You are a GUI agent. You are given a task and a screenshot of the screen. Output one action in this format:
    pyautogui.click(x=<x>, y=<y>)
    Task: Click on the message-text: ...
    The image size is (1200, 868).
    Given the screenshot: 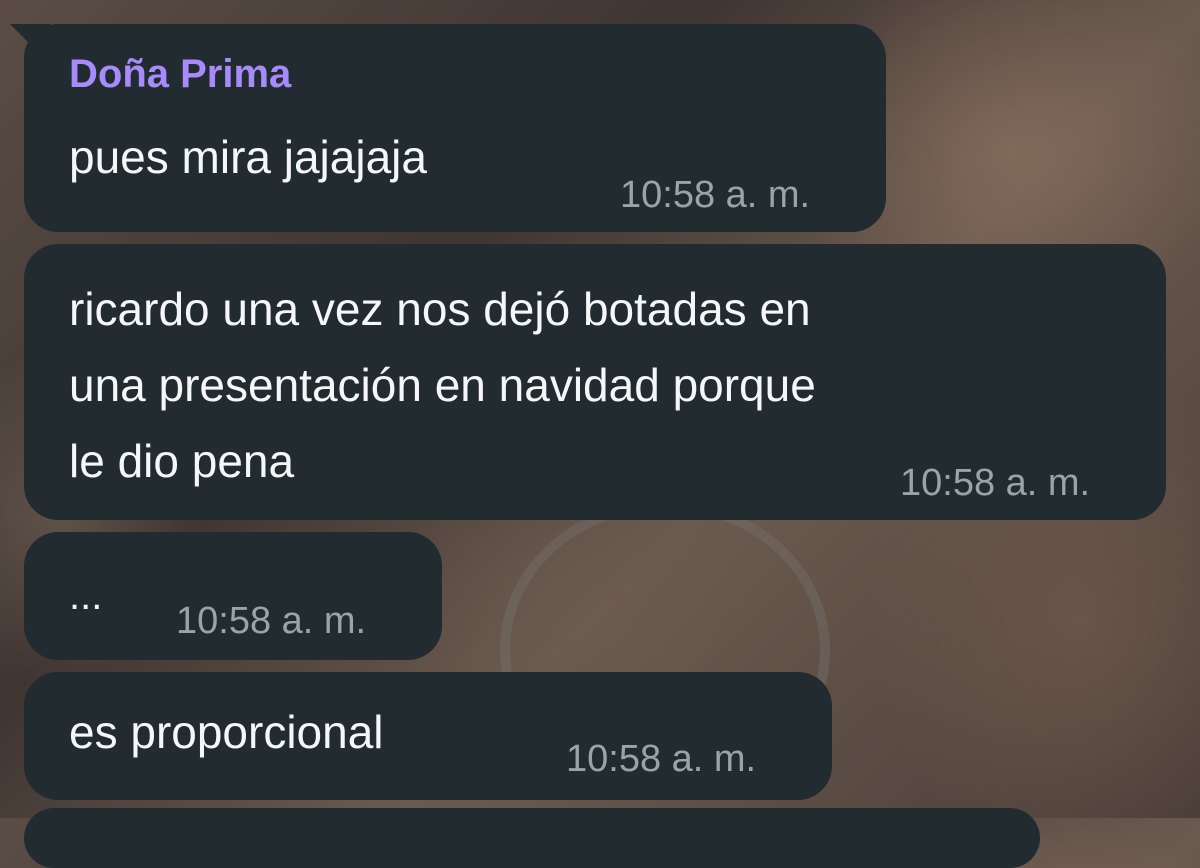 What is the action you would take?
    pyautogui.click(x=86, y=596)
    